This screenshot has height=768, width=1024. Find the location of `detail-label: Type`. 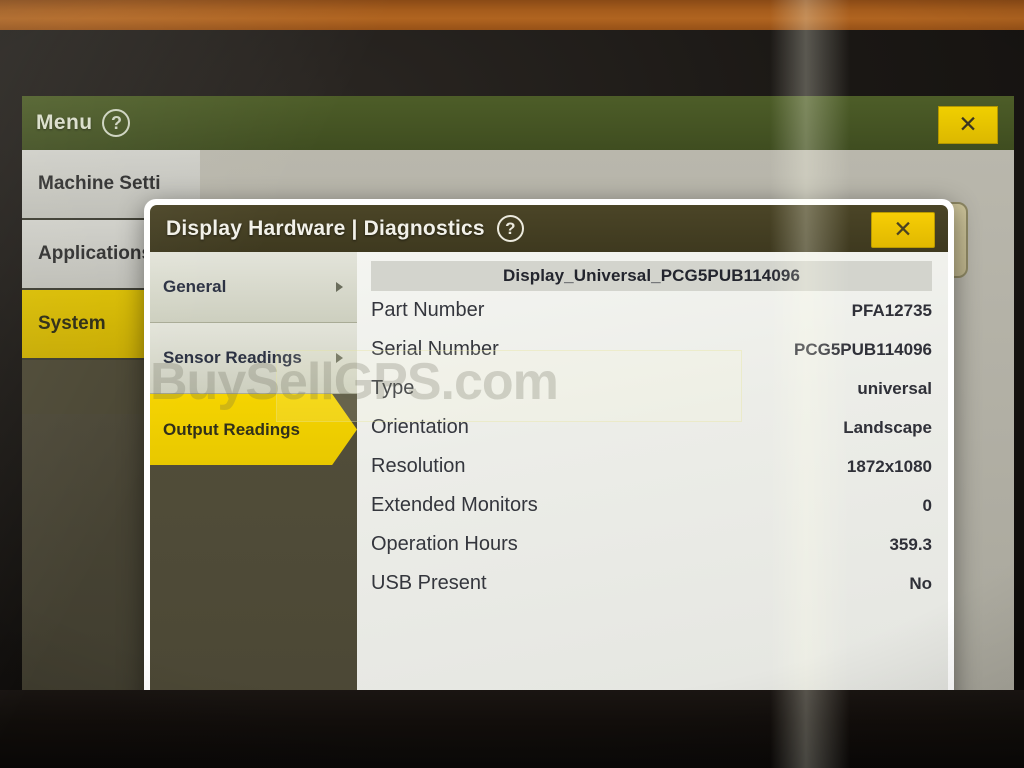

detail-label: Type is located at coordinates (393, 388).